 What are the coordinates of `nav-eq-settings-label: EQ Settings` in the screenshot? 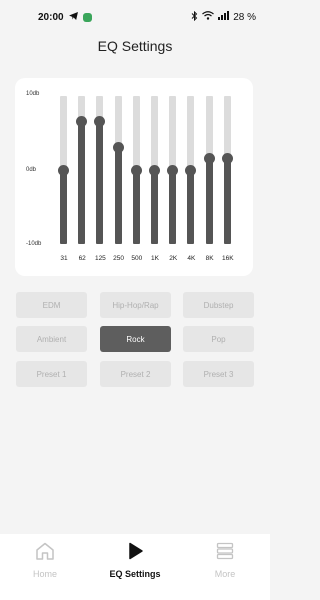 It's located at (135, 574).